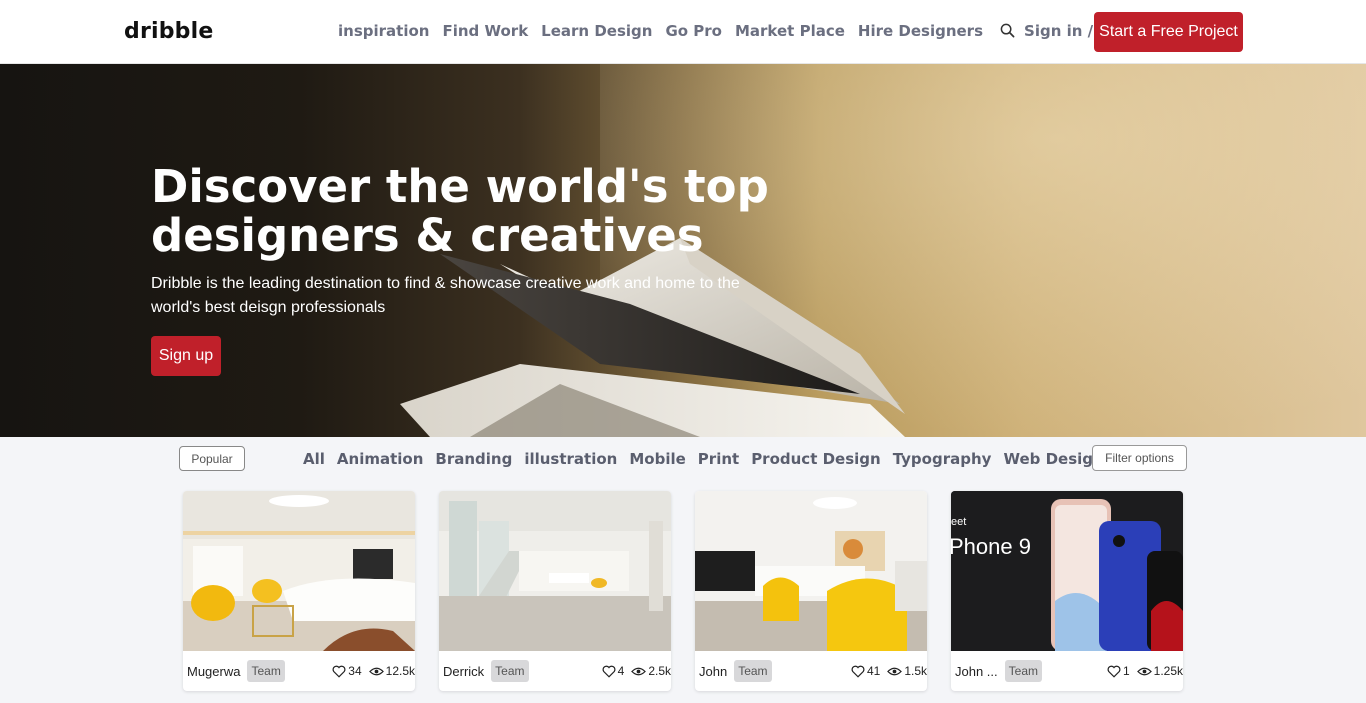 This screenshot has height=703, width=1366. What do you see at coordinates (213, 671) in the screenshot?
I see `author-name: Mugerwa` at bounding box center [213, 671].